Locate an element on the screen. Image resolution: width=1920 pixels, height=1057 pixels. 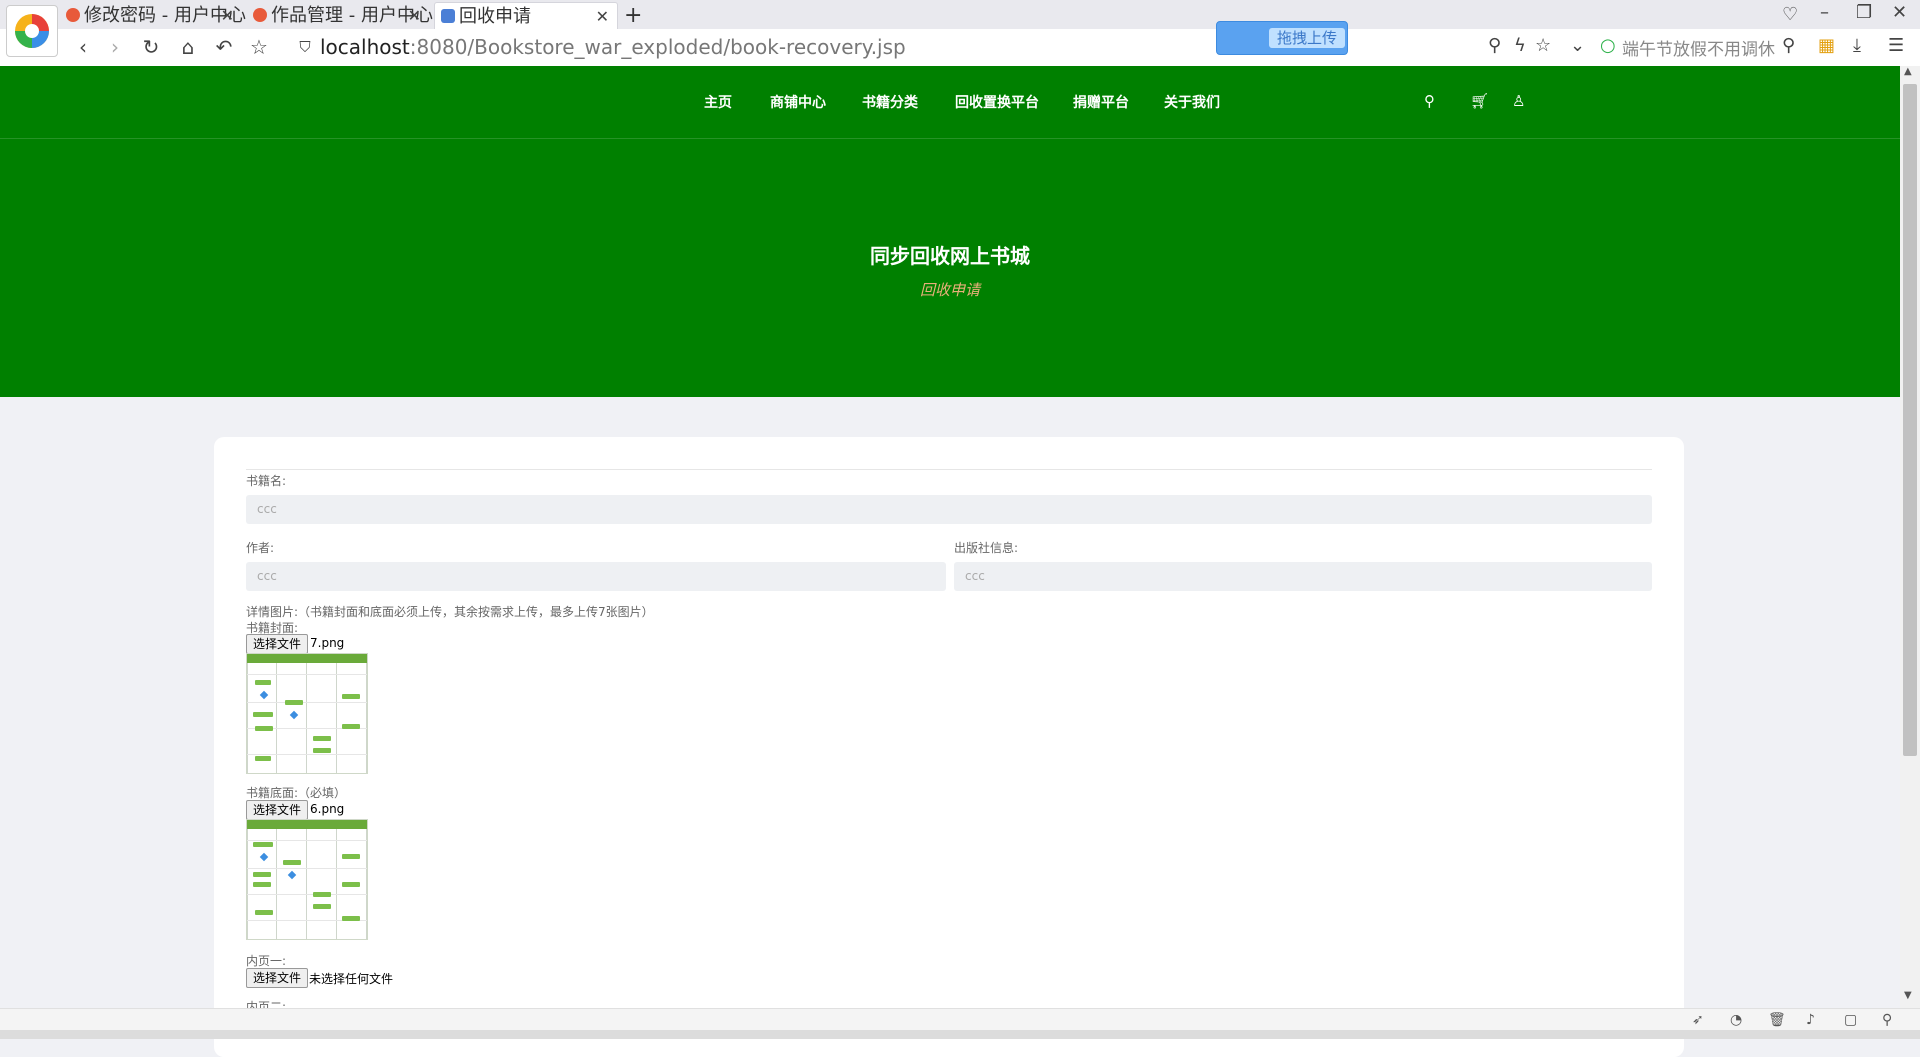
inner-page-1-label: 内页一: is located at coordinates (266, 961).